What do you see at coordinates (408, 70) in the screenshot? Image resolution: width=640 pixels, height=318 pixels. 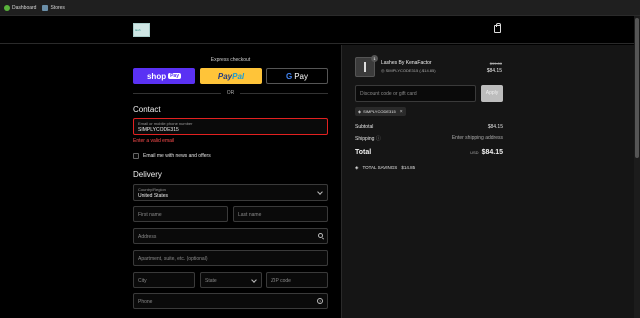 I see `product-discount-code: ◎ SIMPLYCODE315 (-$14.85)` at bounding box center [408, 70].